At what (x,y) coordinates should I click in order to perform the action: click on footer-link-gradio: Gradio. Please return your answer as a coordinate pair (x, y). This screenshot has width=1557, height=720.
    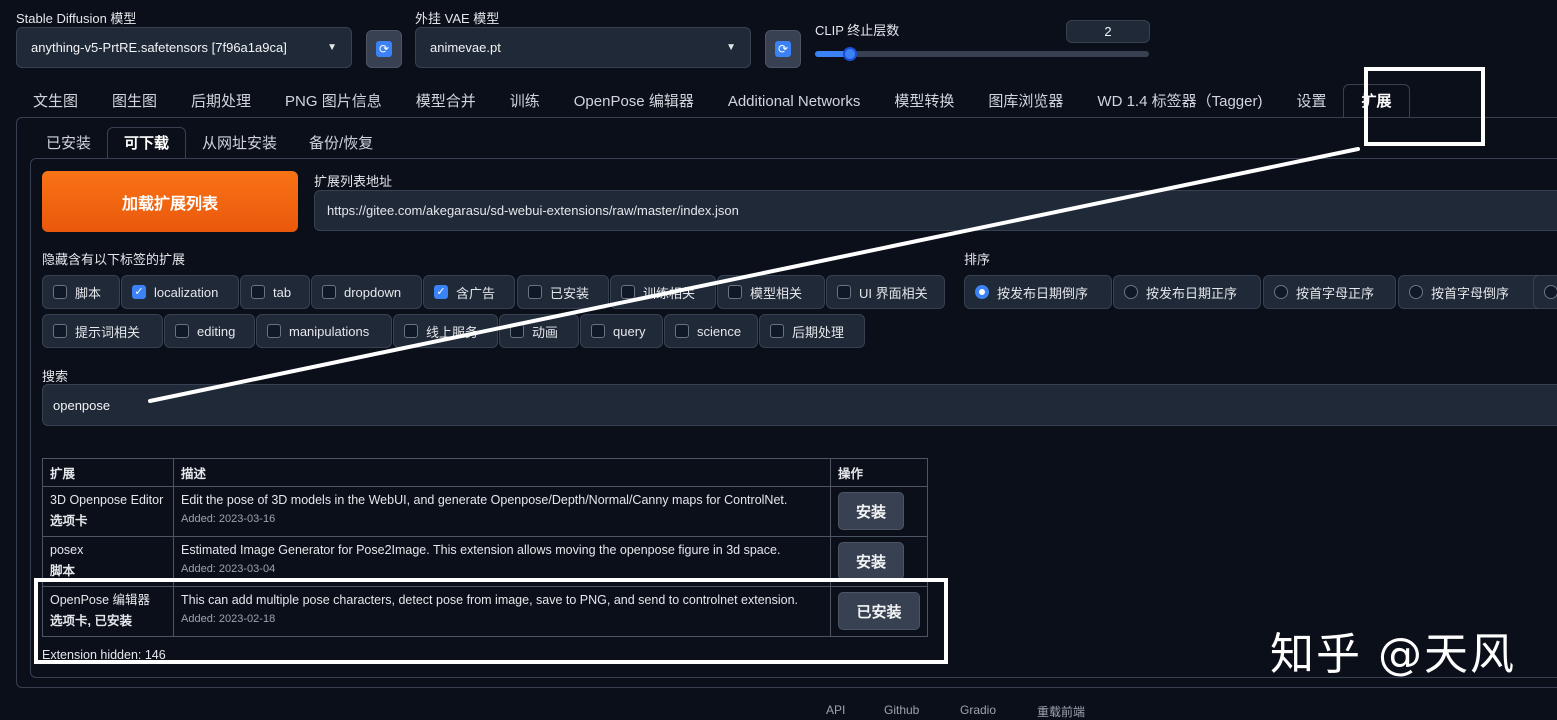
    Looking at the image, I should click on (978, 710).